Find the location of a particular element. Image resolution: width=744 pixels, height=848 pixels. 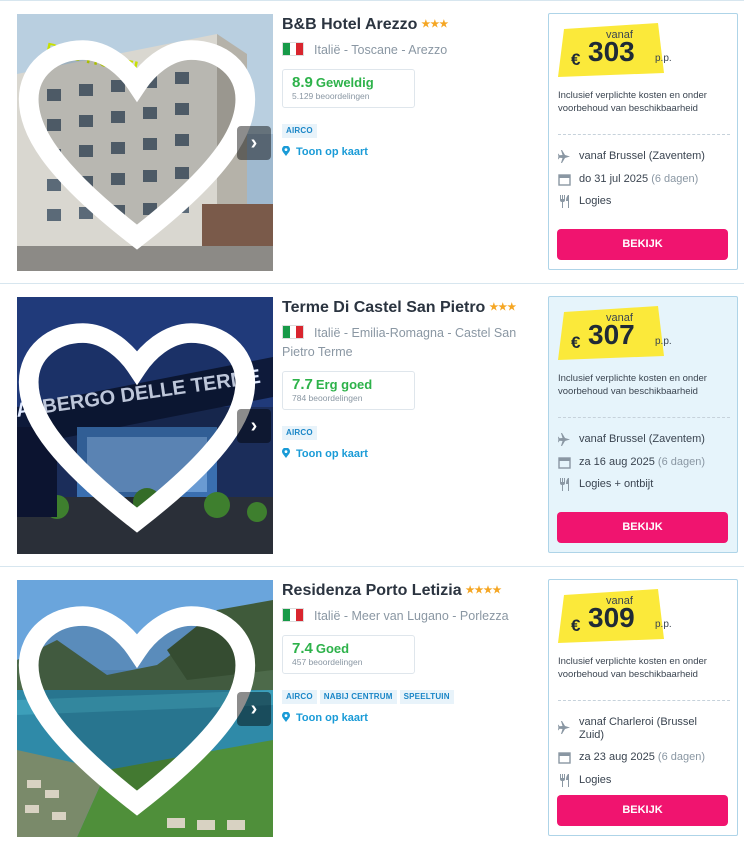

facility-tag: NABIJ CENTRUM is located at coordinates (358, 697).